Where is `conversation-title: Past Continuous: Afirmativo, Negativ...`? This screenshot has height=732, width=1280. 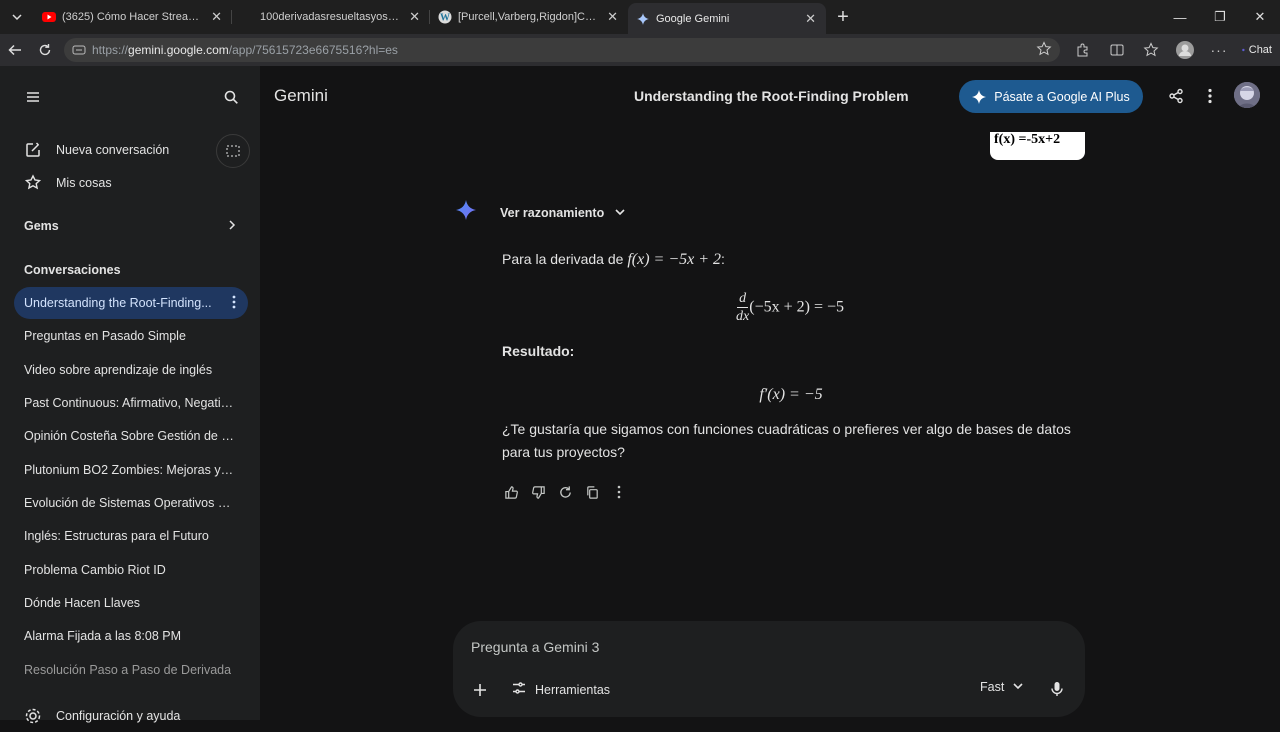
conversation-title: Past Continuous: Afirmativo, Negativ... is located at coordinates (130, 403).